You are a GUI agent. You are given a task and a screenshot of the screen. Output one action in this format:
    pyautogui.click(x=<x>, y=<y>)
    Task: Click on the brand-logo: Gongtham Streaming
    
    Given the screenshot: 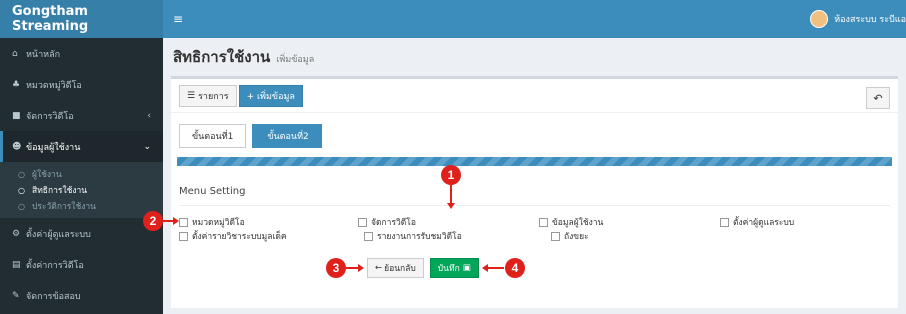 What is the action you would take?
    pyautogui.click(x=81, y=19)
    